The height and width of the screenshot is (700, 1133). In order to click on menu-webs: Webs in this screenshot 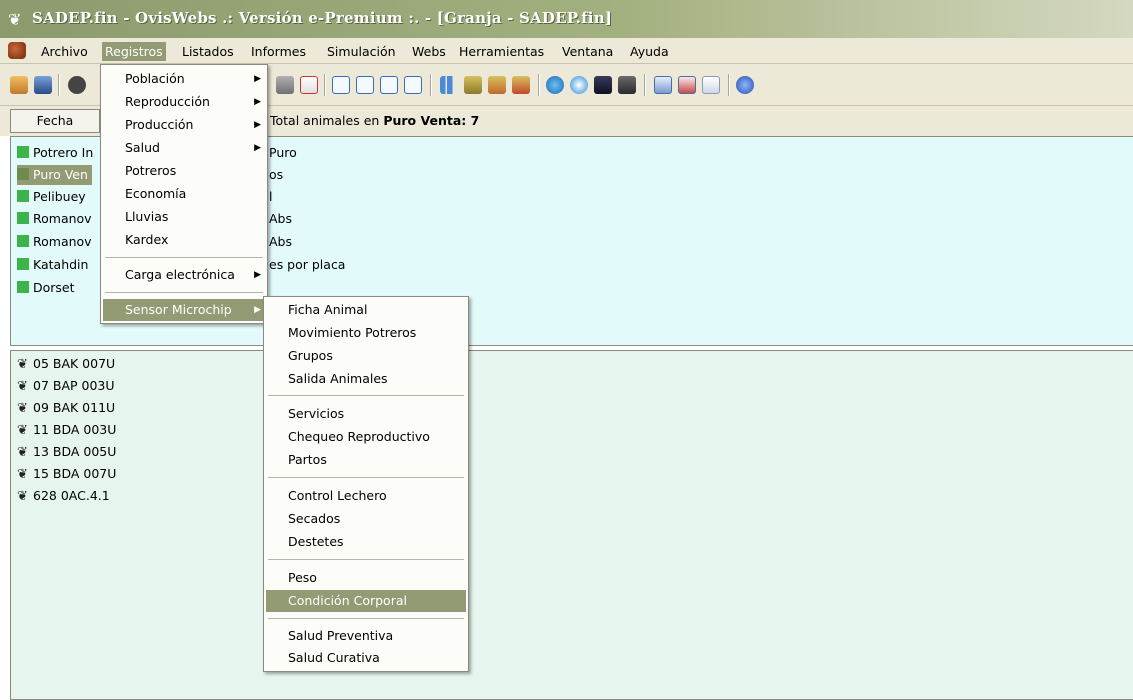, I will do `click(429, 51)`.